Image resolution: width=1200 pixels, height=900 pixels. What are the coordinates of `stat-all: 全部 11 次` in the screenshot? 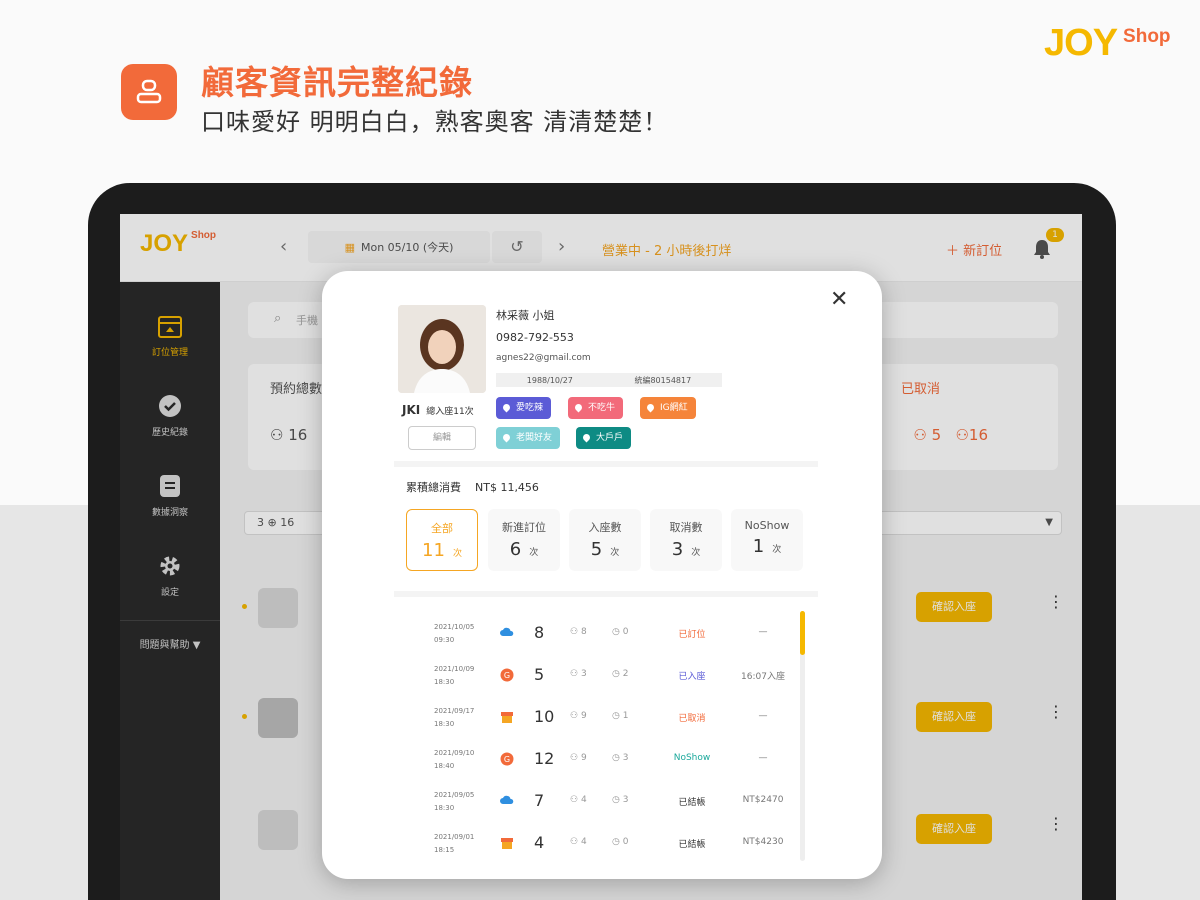 It's located at (442, 540).